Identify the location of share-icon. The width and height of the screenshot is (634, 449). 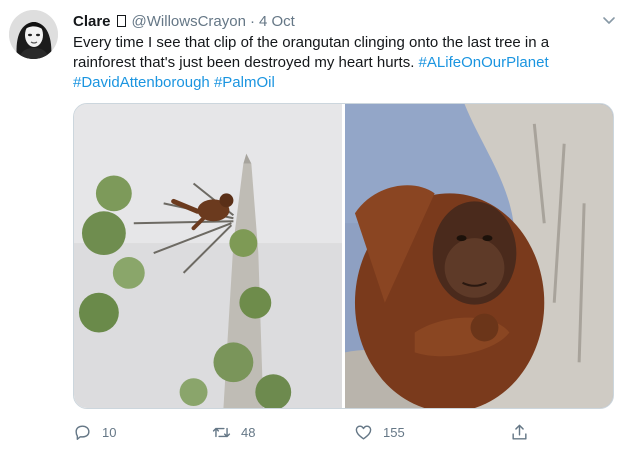
(519, 432).